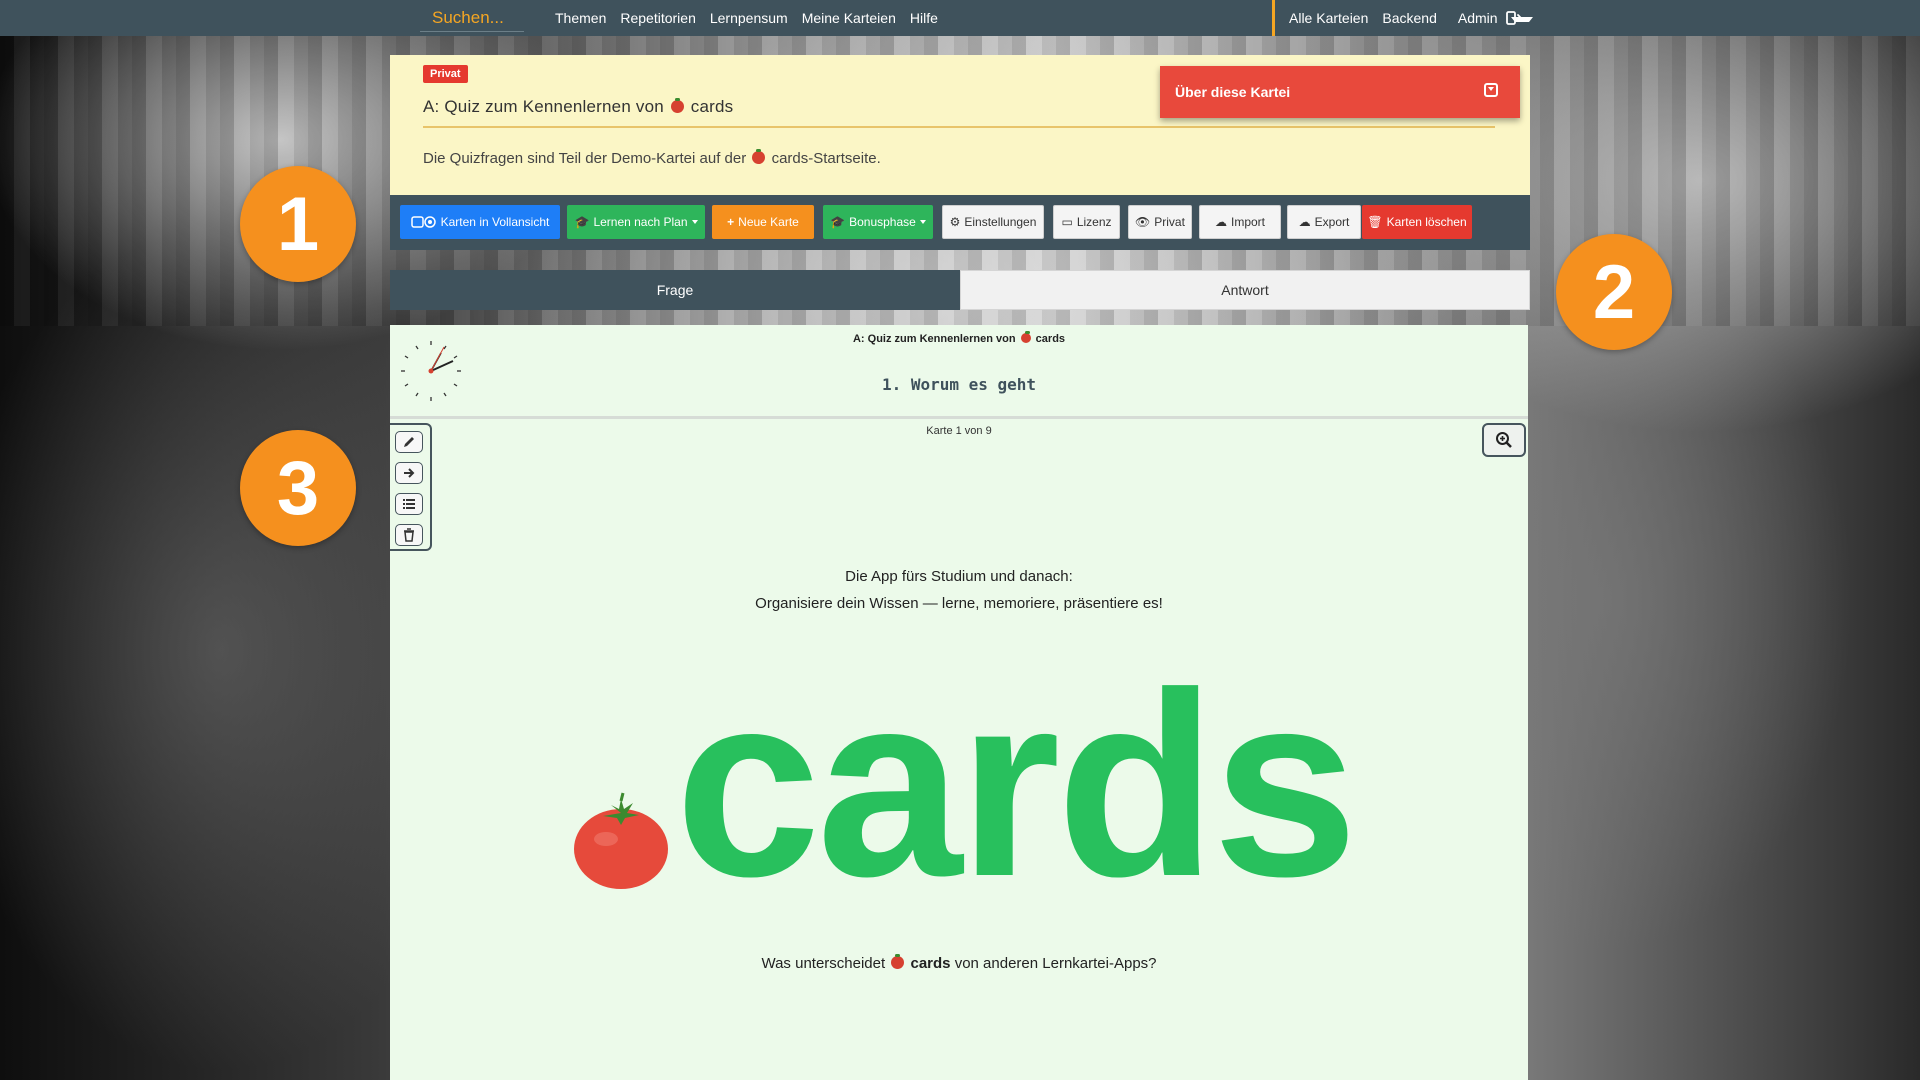 This screenshot has width=1920, height=1080. I want to click on nav-link-repetitorien: Repetitorien, so click(658, 18).